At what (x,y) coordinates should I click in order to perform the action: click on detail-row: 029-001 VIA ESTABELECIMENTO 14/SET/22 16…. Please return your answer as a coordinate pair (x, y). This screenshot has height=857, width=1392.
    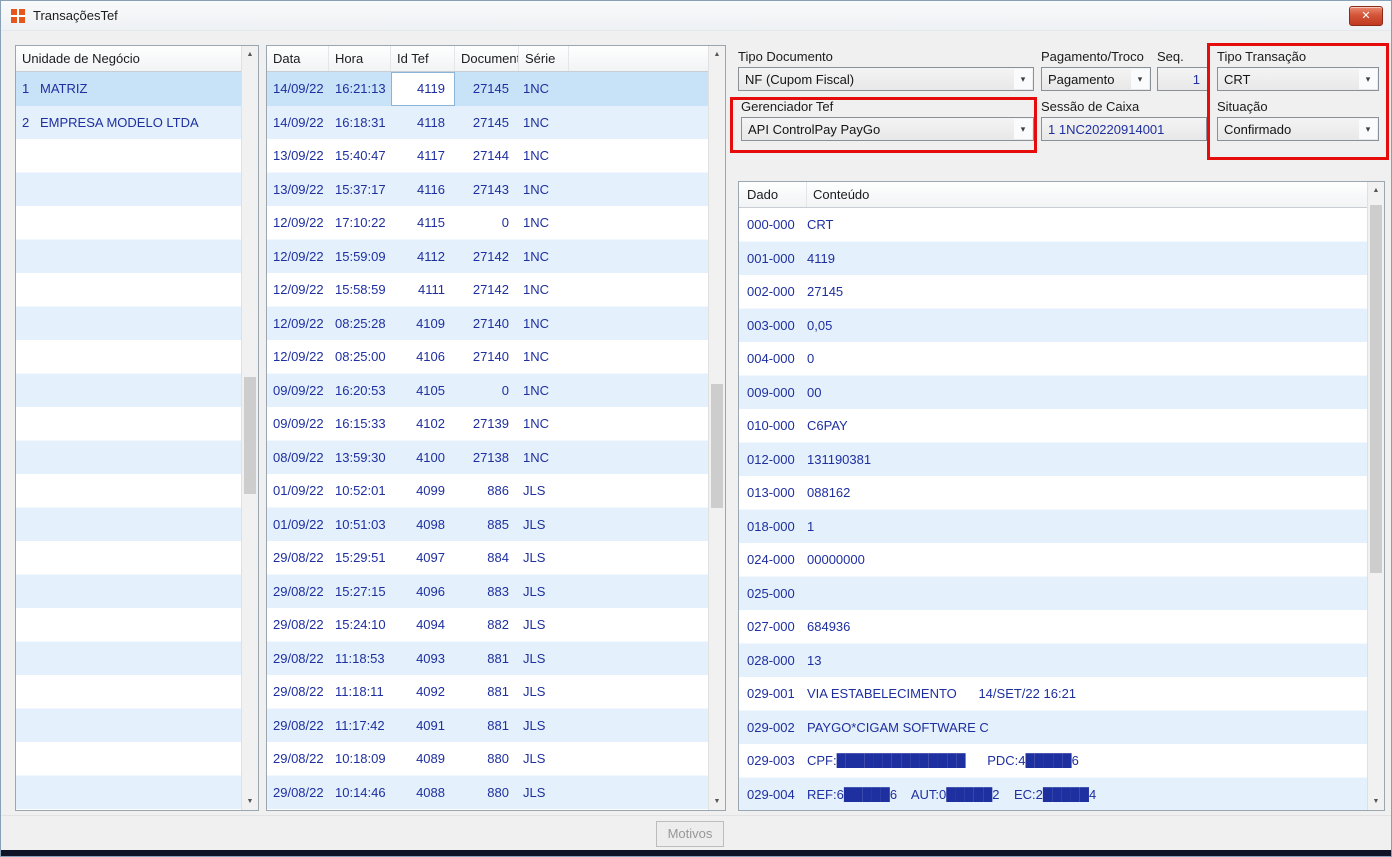
    Looking at the image, I should click on (1053, 694).